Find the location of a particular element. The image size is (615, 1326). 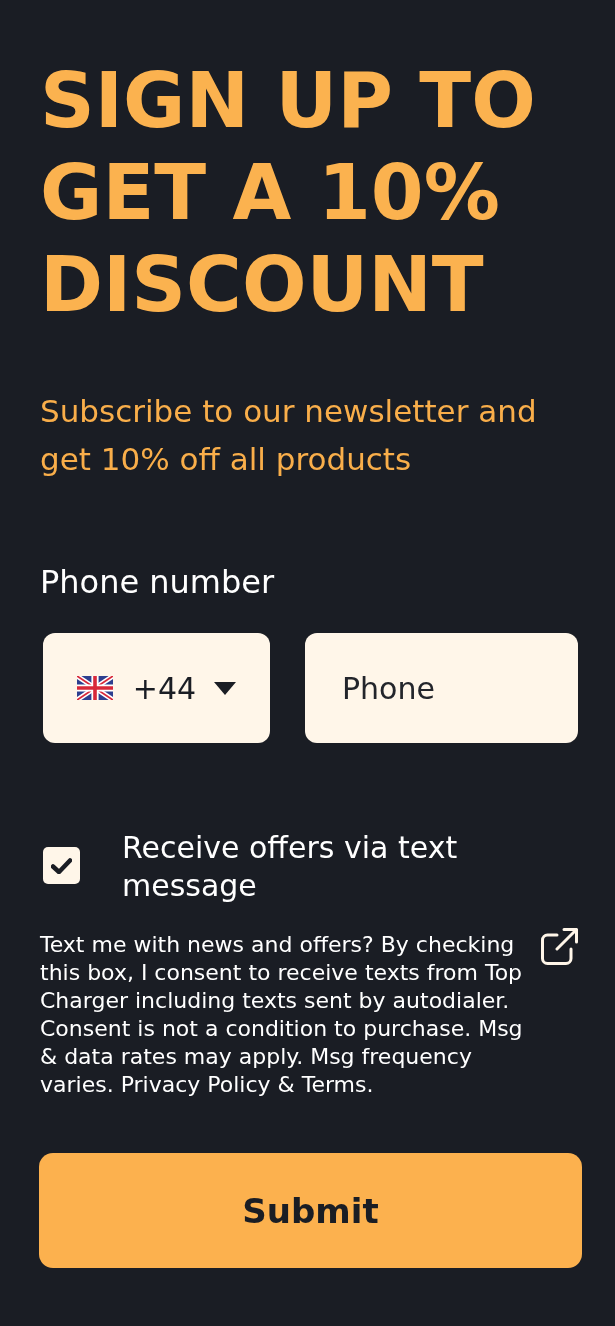

external-link-icon is located at coordinates (559, 946).